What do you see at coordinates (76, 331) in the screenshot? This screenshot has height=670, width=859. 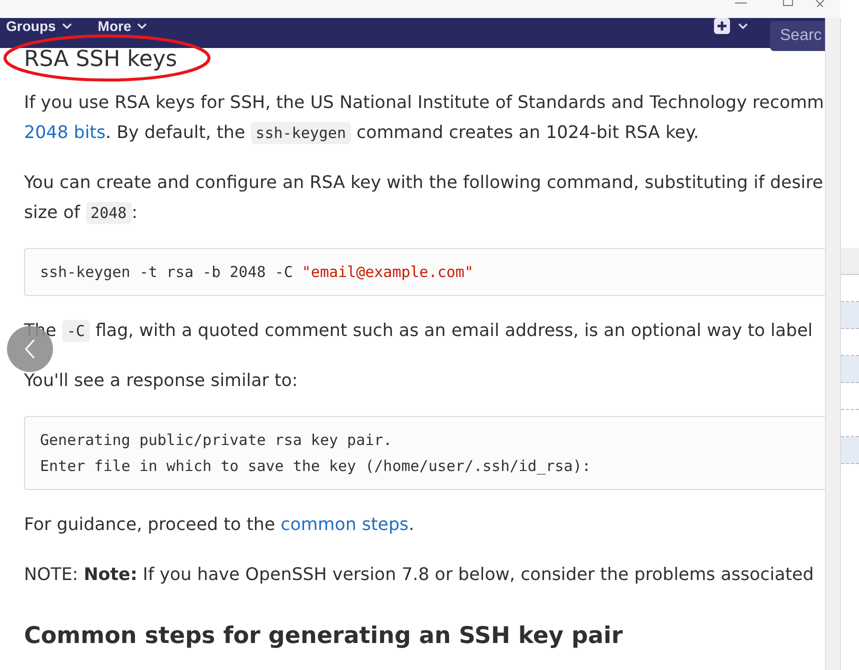 I see `inline-code: -C` at bounding box center [76, 331].